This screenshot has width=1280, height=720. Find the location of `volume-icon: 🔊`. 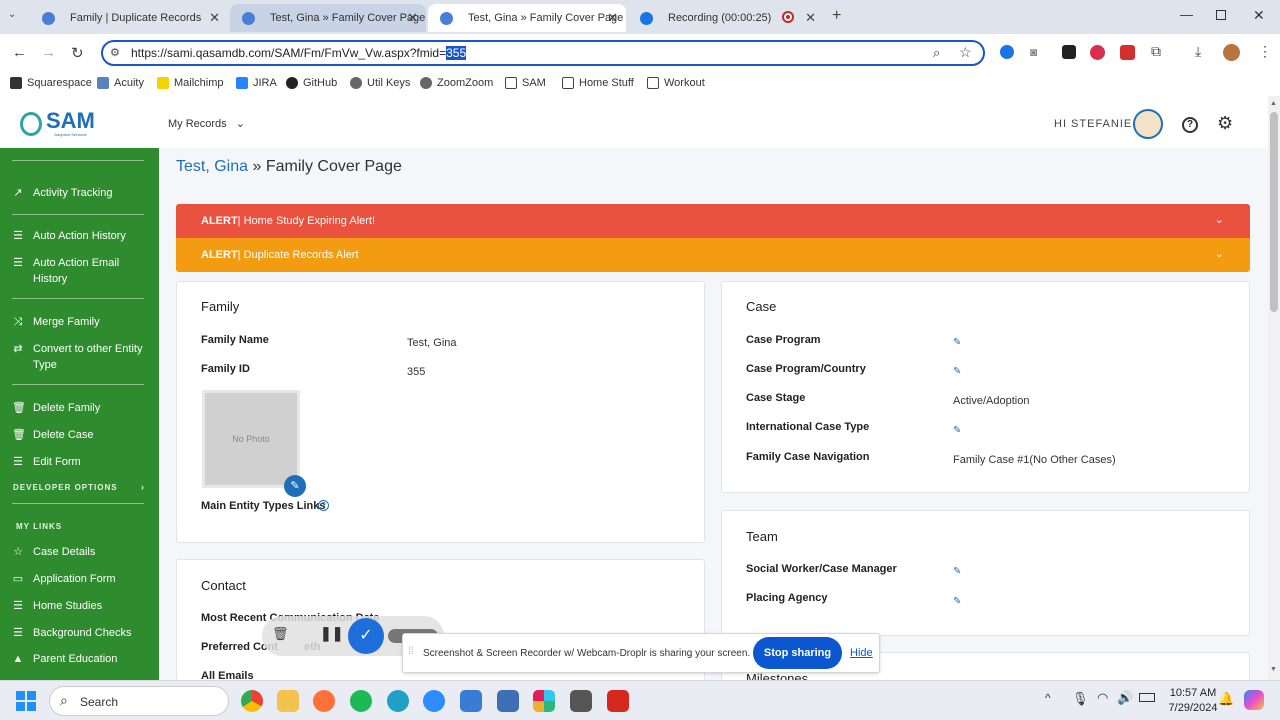

volume-icon: 🔊 is located at coordinates (1125, 698).